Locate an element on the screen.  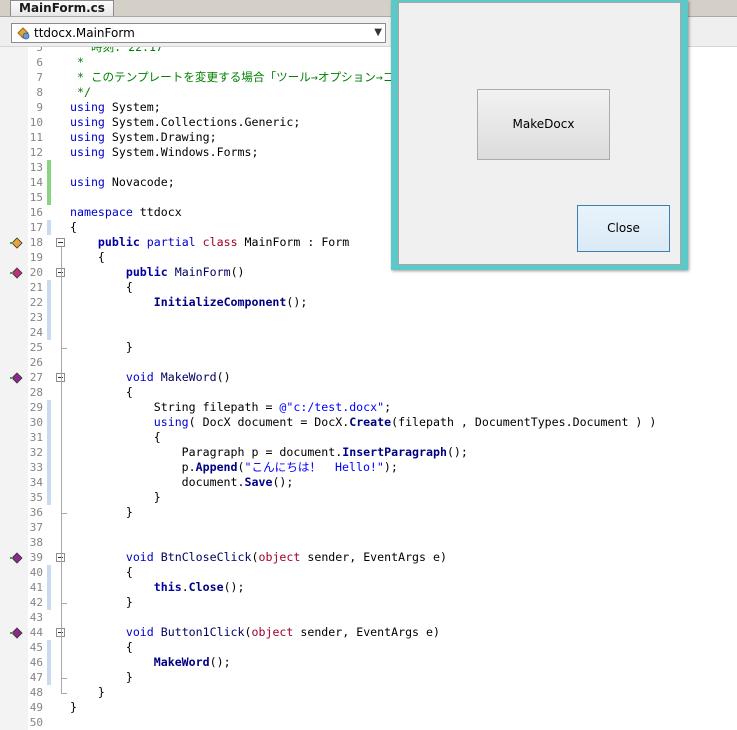
line-number: 49 is located at coordinates (36, 707).